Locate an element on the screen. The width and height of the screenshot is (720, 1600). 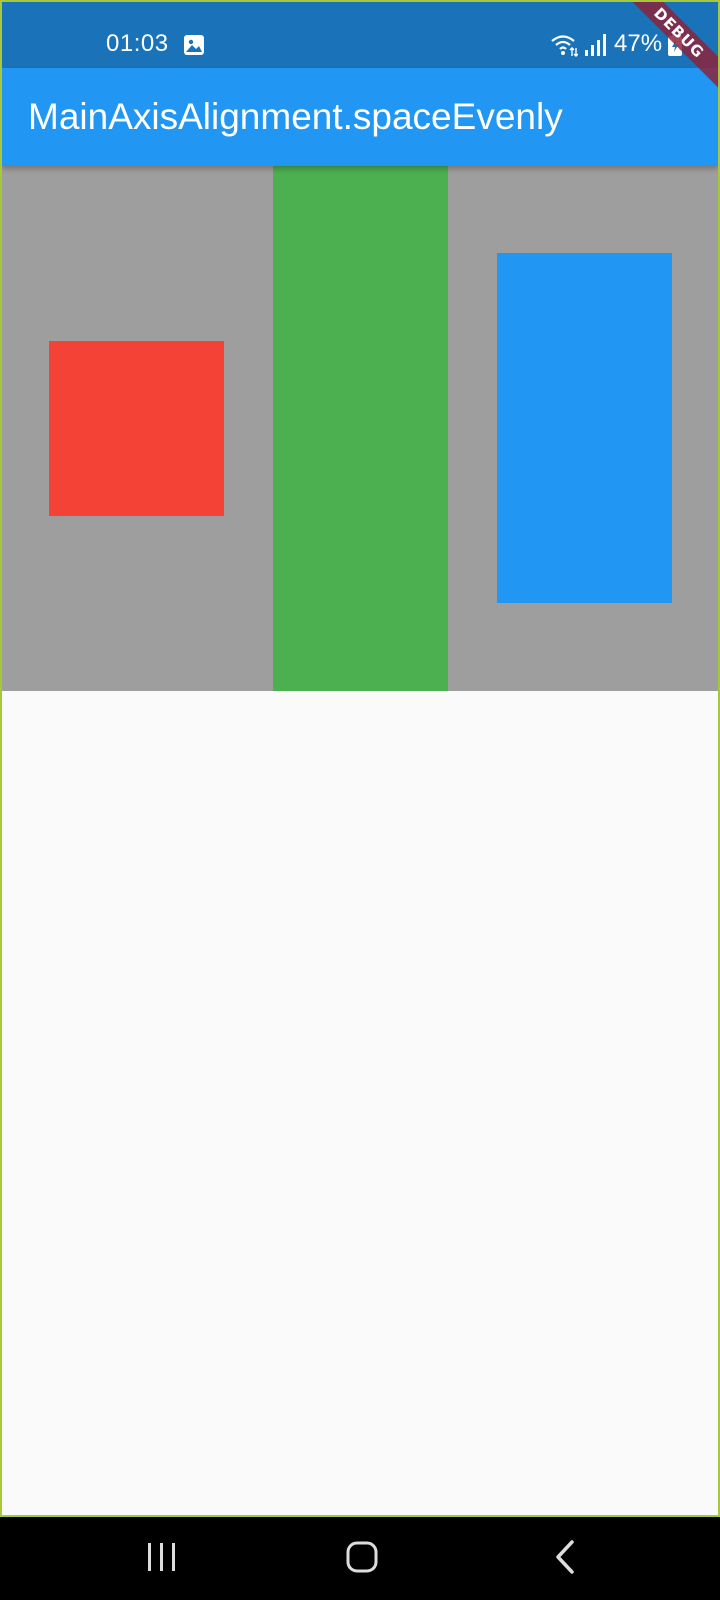
status-time: 01:03 is located at coordinates (137, 43).